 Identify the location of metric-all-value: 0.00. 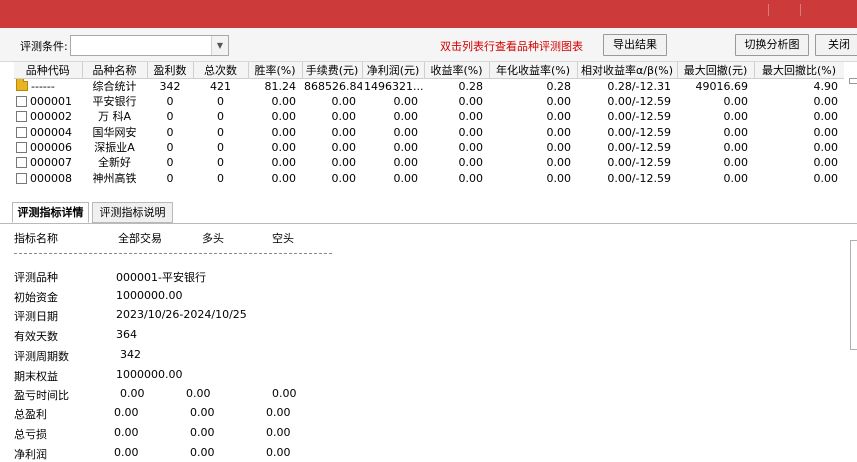
(132, 393).